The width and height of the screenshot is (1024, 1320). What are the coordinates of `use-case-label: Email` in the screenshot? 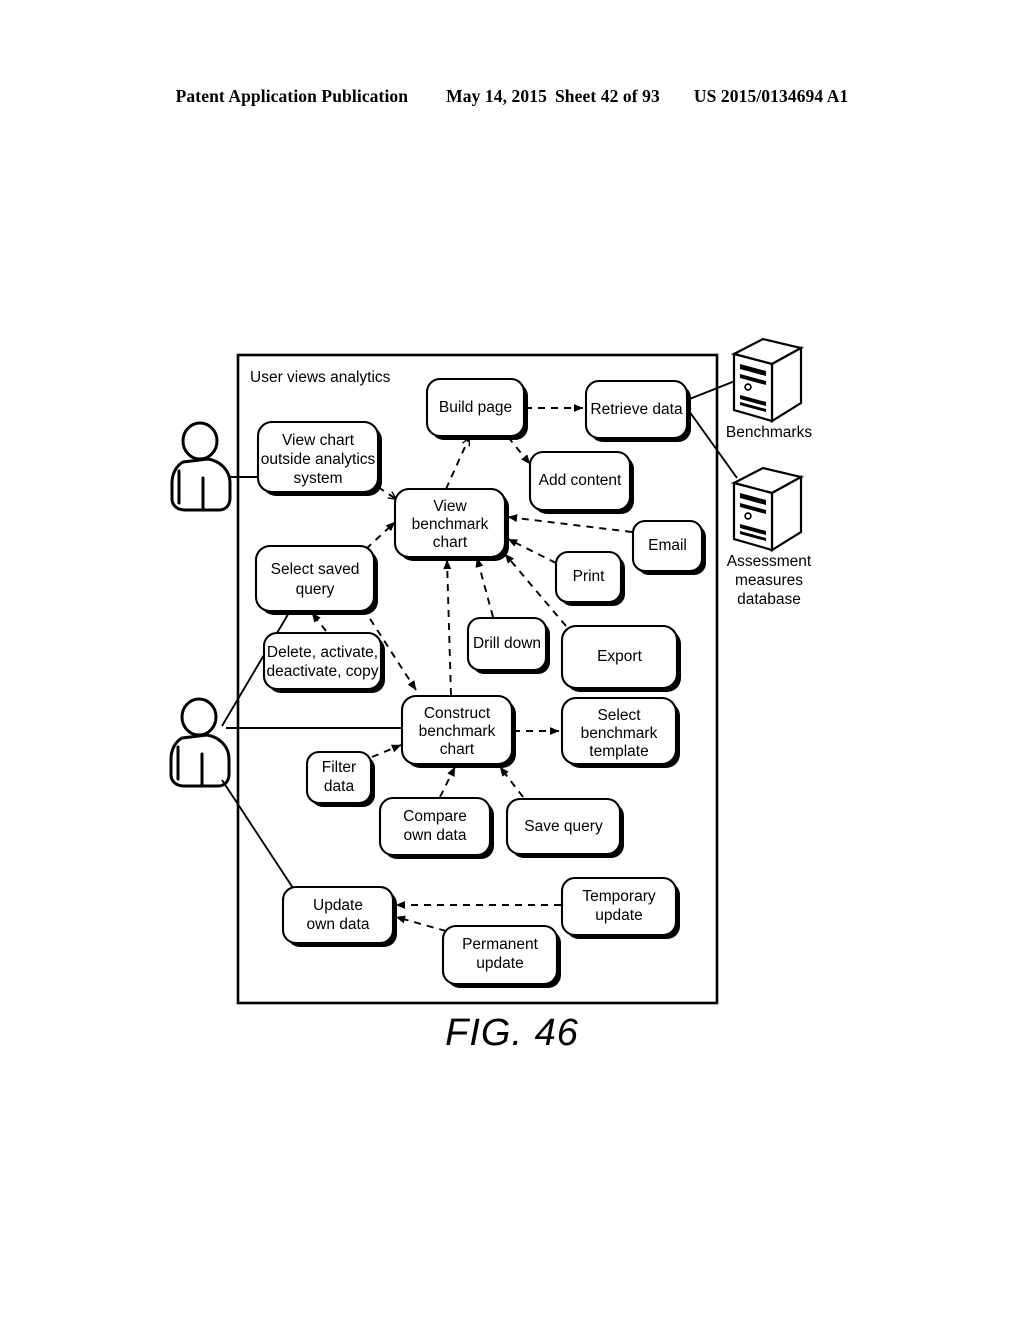 It's located at (667, 545).